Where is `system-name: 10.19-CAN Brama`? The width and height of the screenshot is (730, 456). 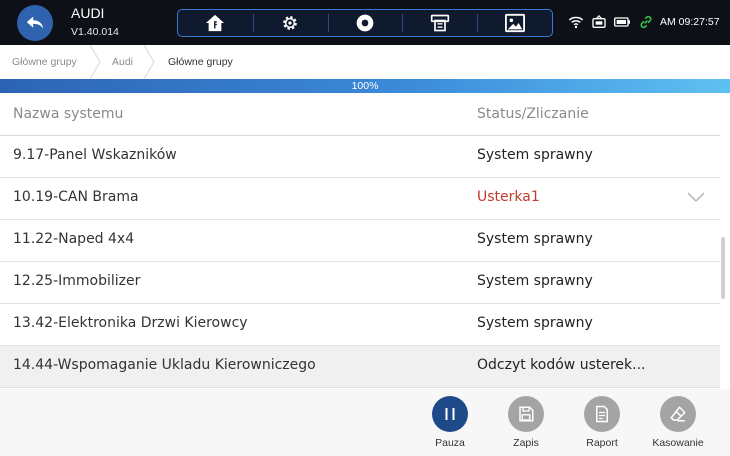
system-name: 10.19-CAN Brama is located at coordinates (76, 197).